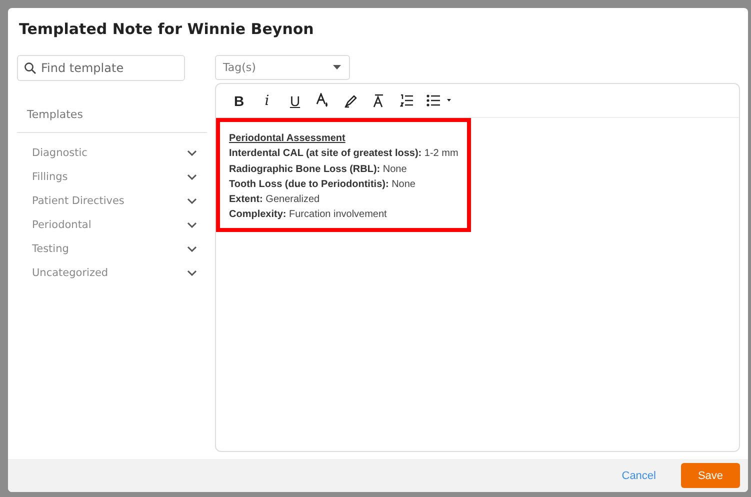  What do you see at coordinates (267, 101) in the screenshot?
I see `italic-button: i` at bounding box center [267, 101].